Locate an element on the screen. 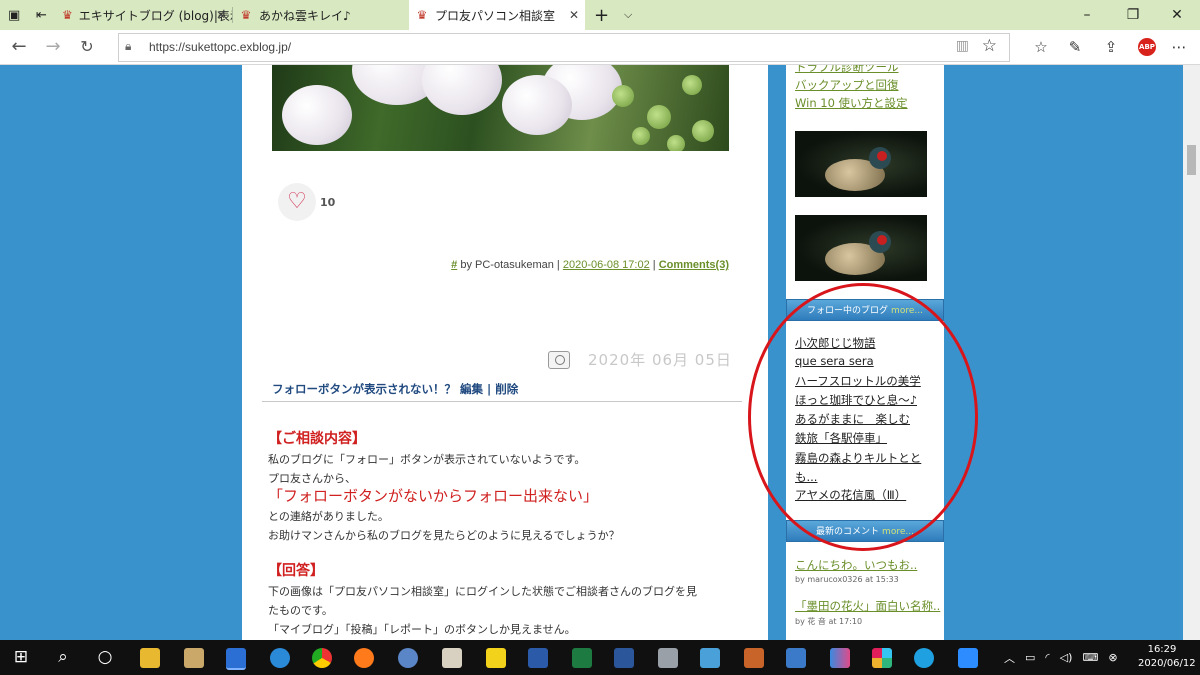 This screenshot has width=1200, height=675. tab-actions-icon: ▣ is located at coordinates (14, 15).